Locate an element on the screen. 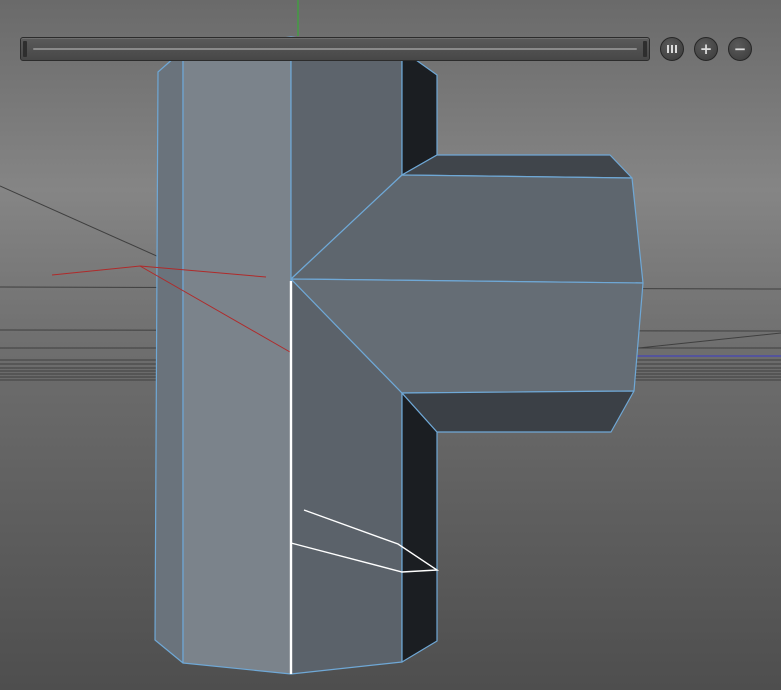 This screenshot has height=690, width=781. view-mode-button is located at coordinates (672, 49).